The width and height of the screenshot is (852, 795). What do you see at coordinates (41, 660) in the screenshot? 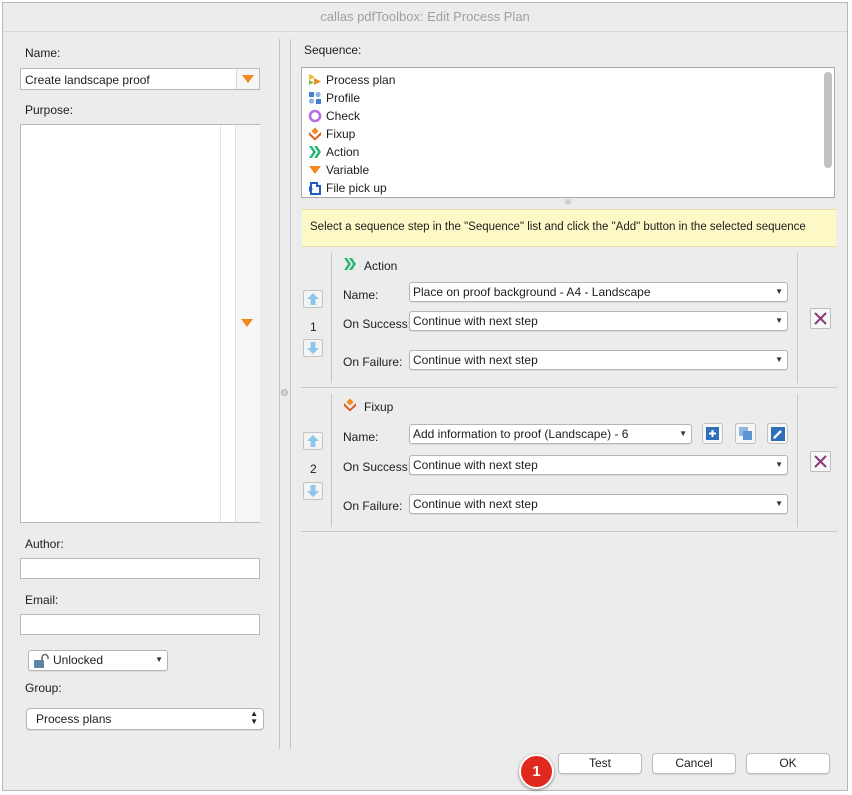
I see `unlocked-padlock-icon` at bounding box center [41, 660].